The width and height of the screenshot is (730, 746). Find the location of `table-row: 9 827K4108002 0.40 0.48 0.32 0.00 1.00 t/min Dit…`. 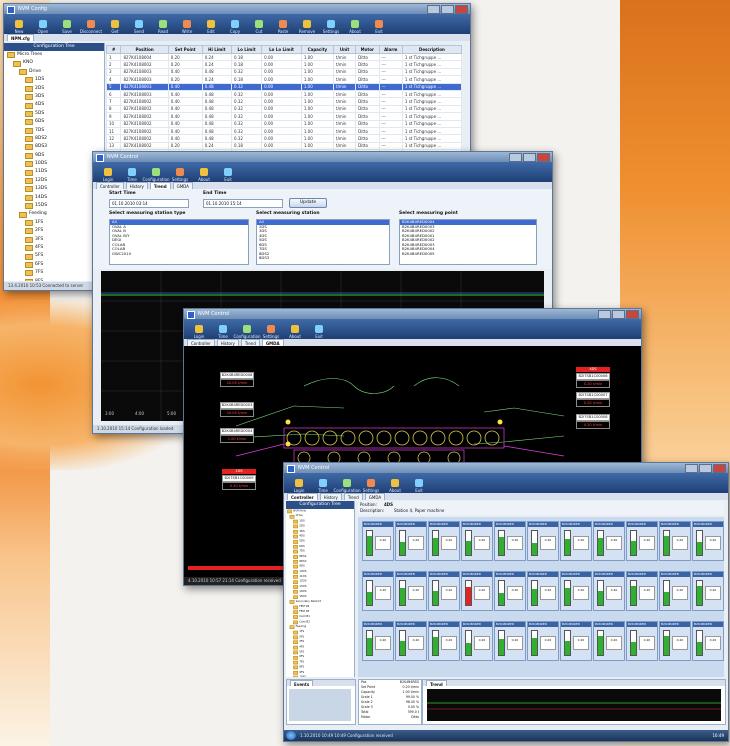

table-row: 9 827K4108002 0.40 0.48 0.32 0.00 1.00 t/min Dit… is located at coordinates (284, 116).